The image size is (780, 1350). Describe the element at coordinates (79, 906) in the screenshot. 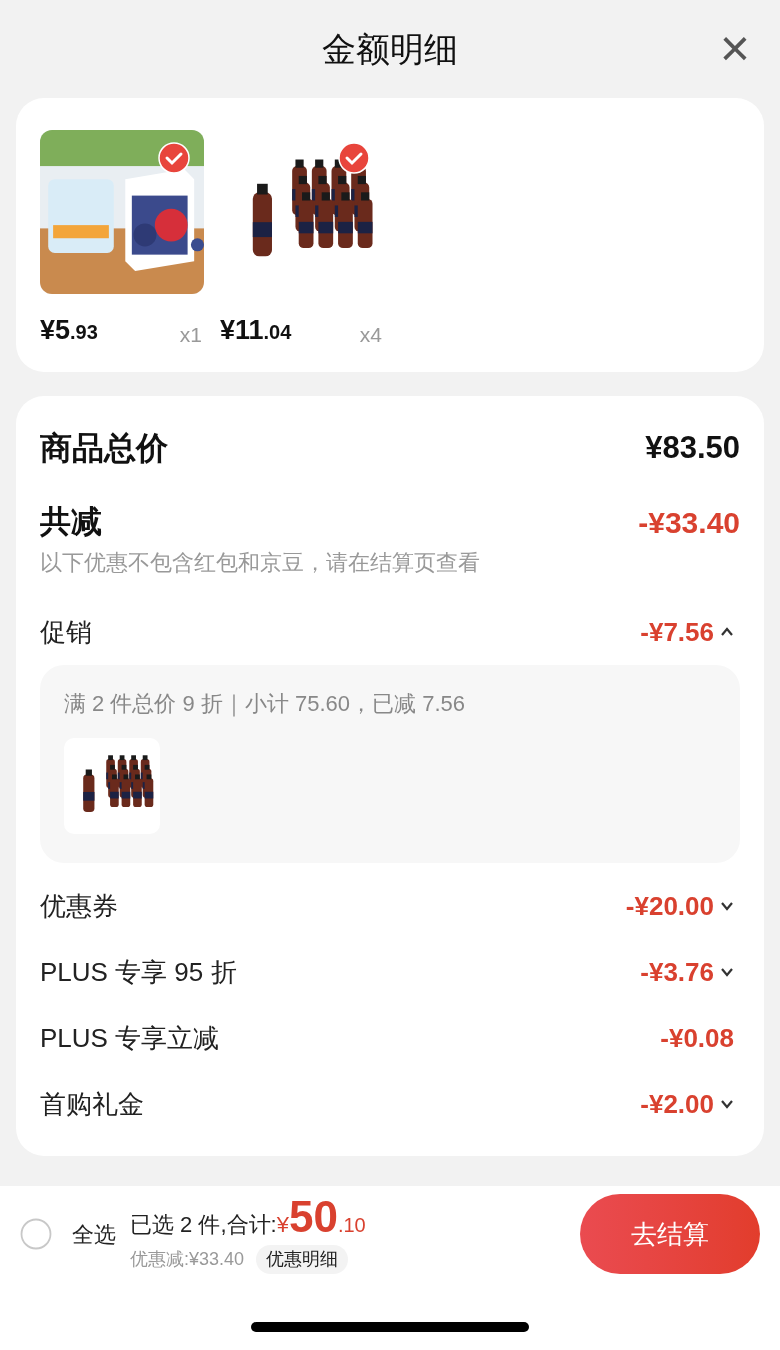

I see `discount-label: 优惠券` at that location.